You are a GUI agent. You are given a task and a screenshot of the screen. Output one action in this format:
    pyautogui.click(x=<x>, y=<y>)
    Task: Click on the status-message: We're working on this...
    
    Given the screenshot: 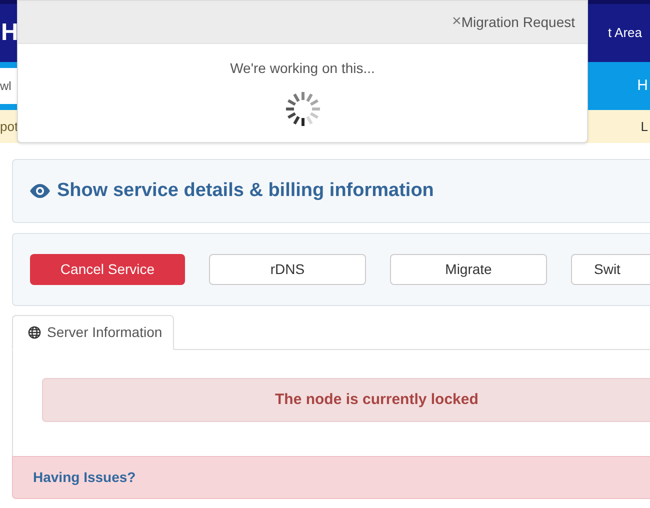 What is the action you would take?
    pyautogui.click(x=302, y=68)
    